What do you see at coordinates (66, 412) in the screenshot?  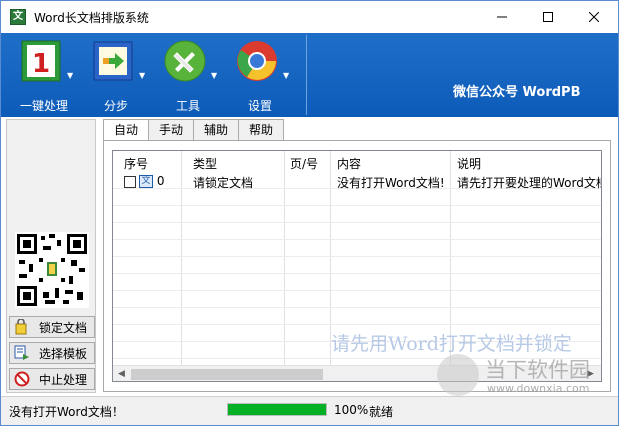 I see `status-message: 没有打开Word文档！` at bounding box center [66, 412].